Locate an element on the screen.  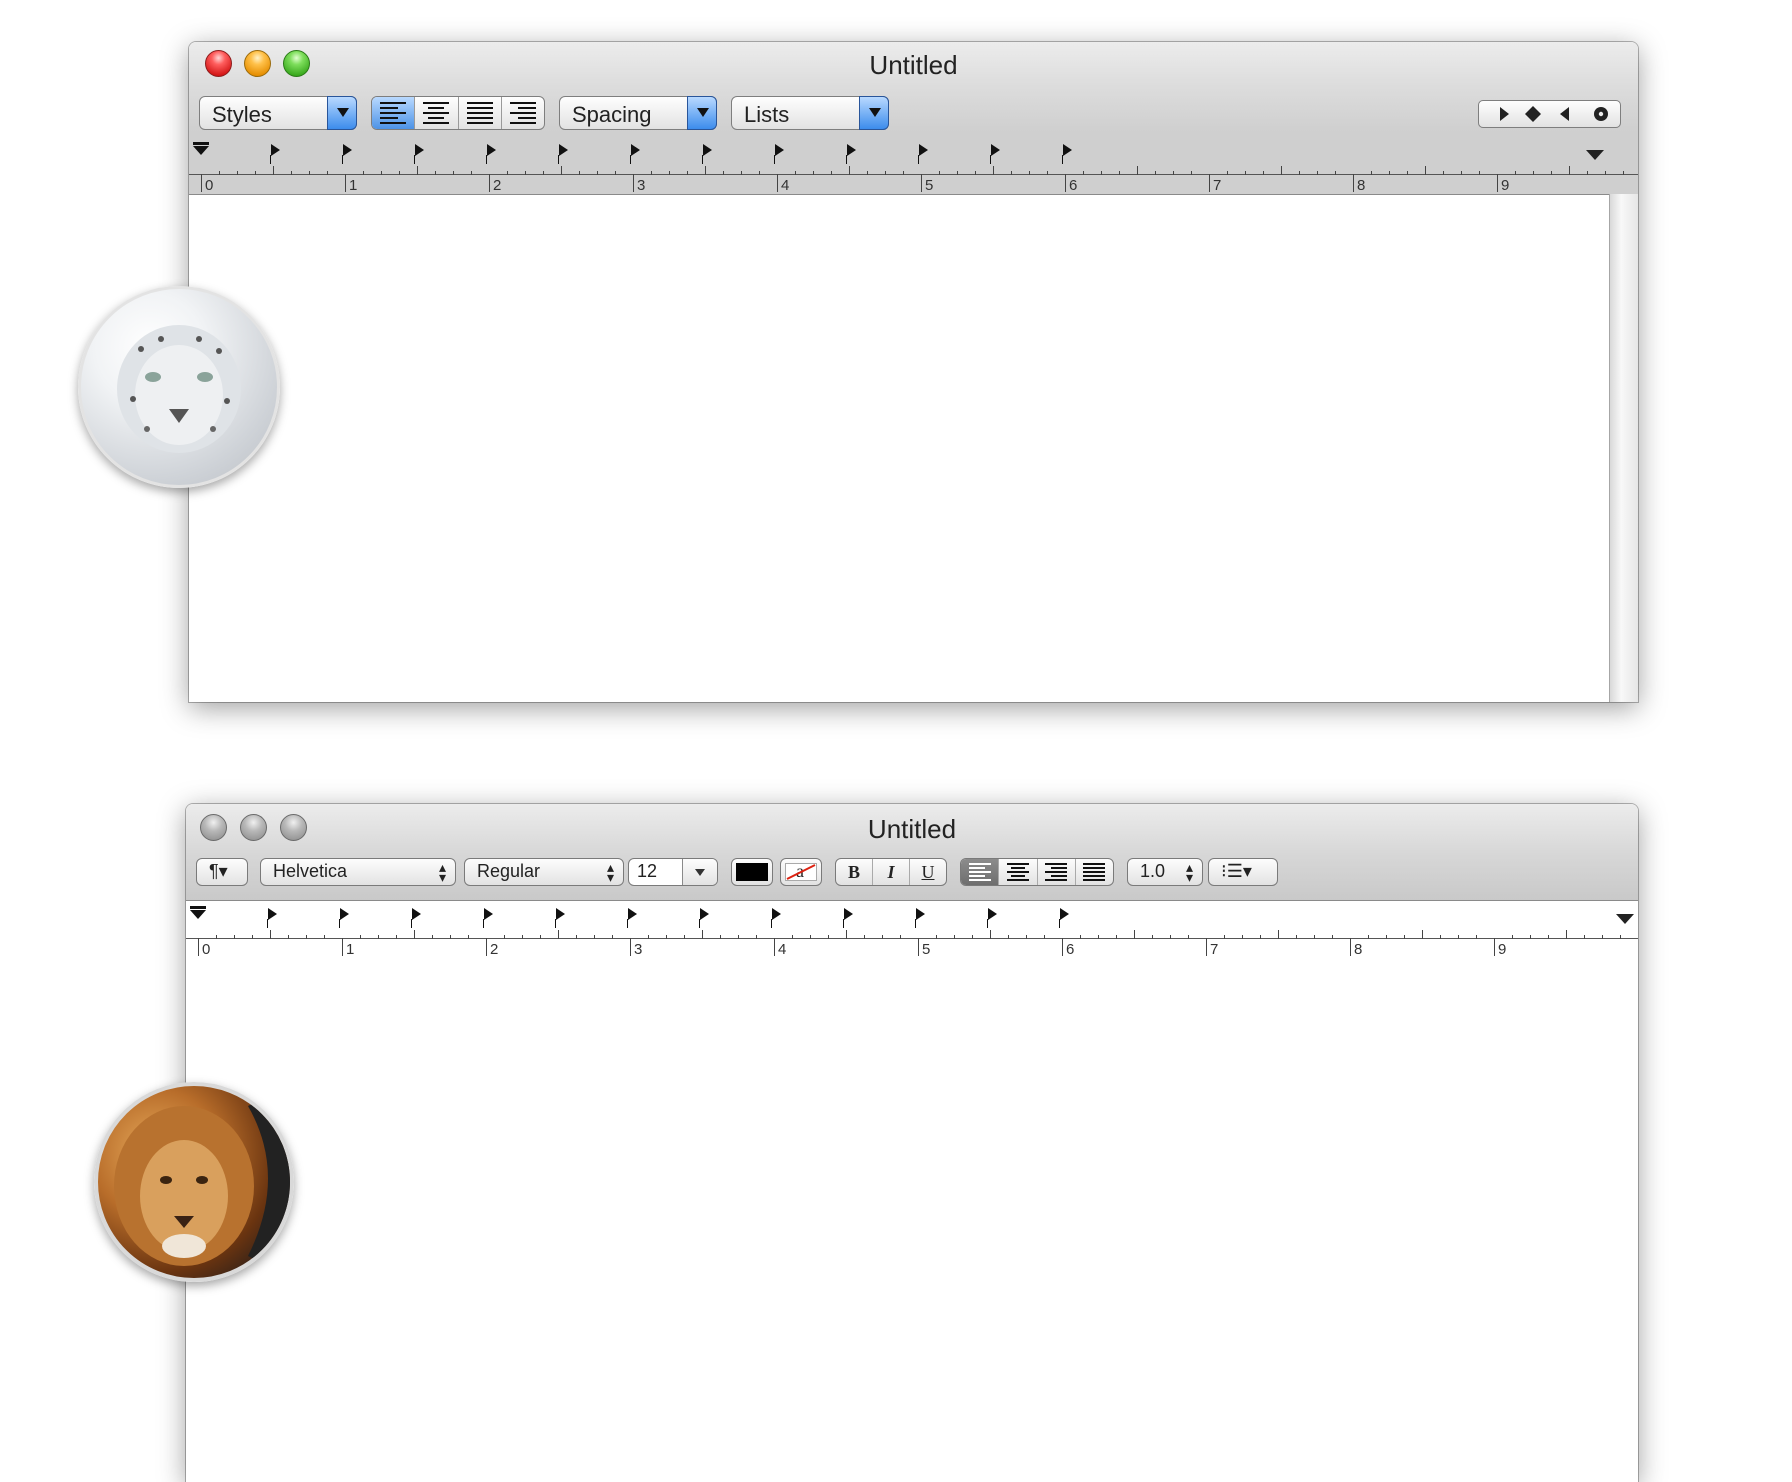
font-size-combo: 12 is located at coordinates (673, 872).